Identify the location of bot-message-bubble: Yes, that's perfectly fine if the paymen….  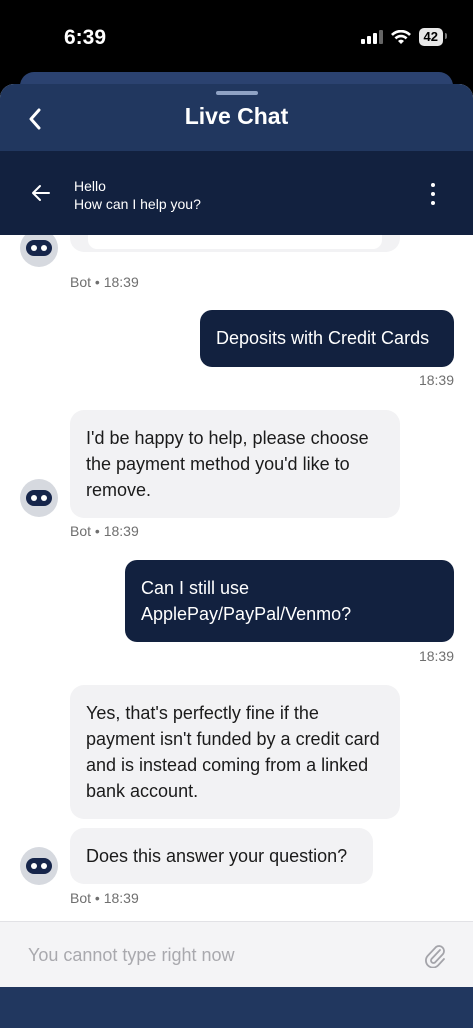
(235, 752).